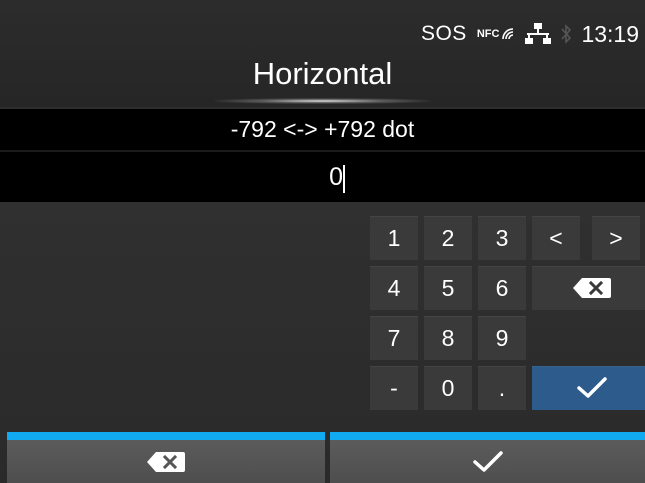  Describe the element at coordinates (394, 288) in the screenshot. I see `key-4: 4` at that location.